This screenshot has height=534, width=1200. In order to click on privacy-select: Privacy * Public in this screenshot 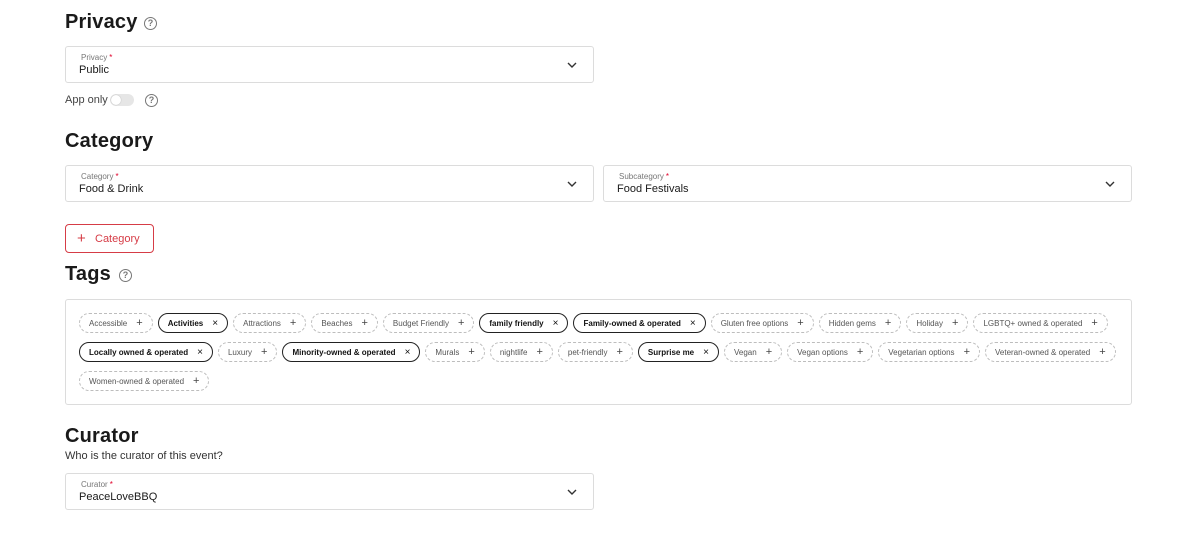, I will do `click(329, 64)`.